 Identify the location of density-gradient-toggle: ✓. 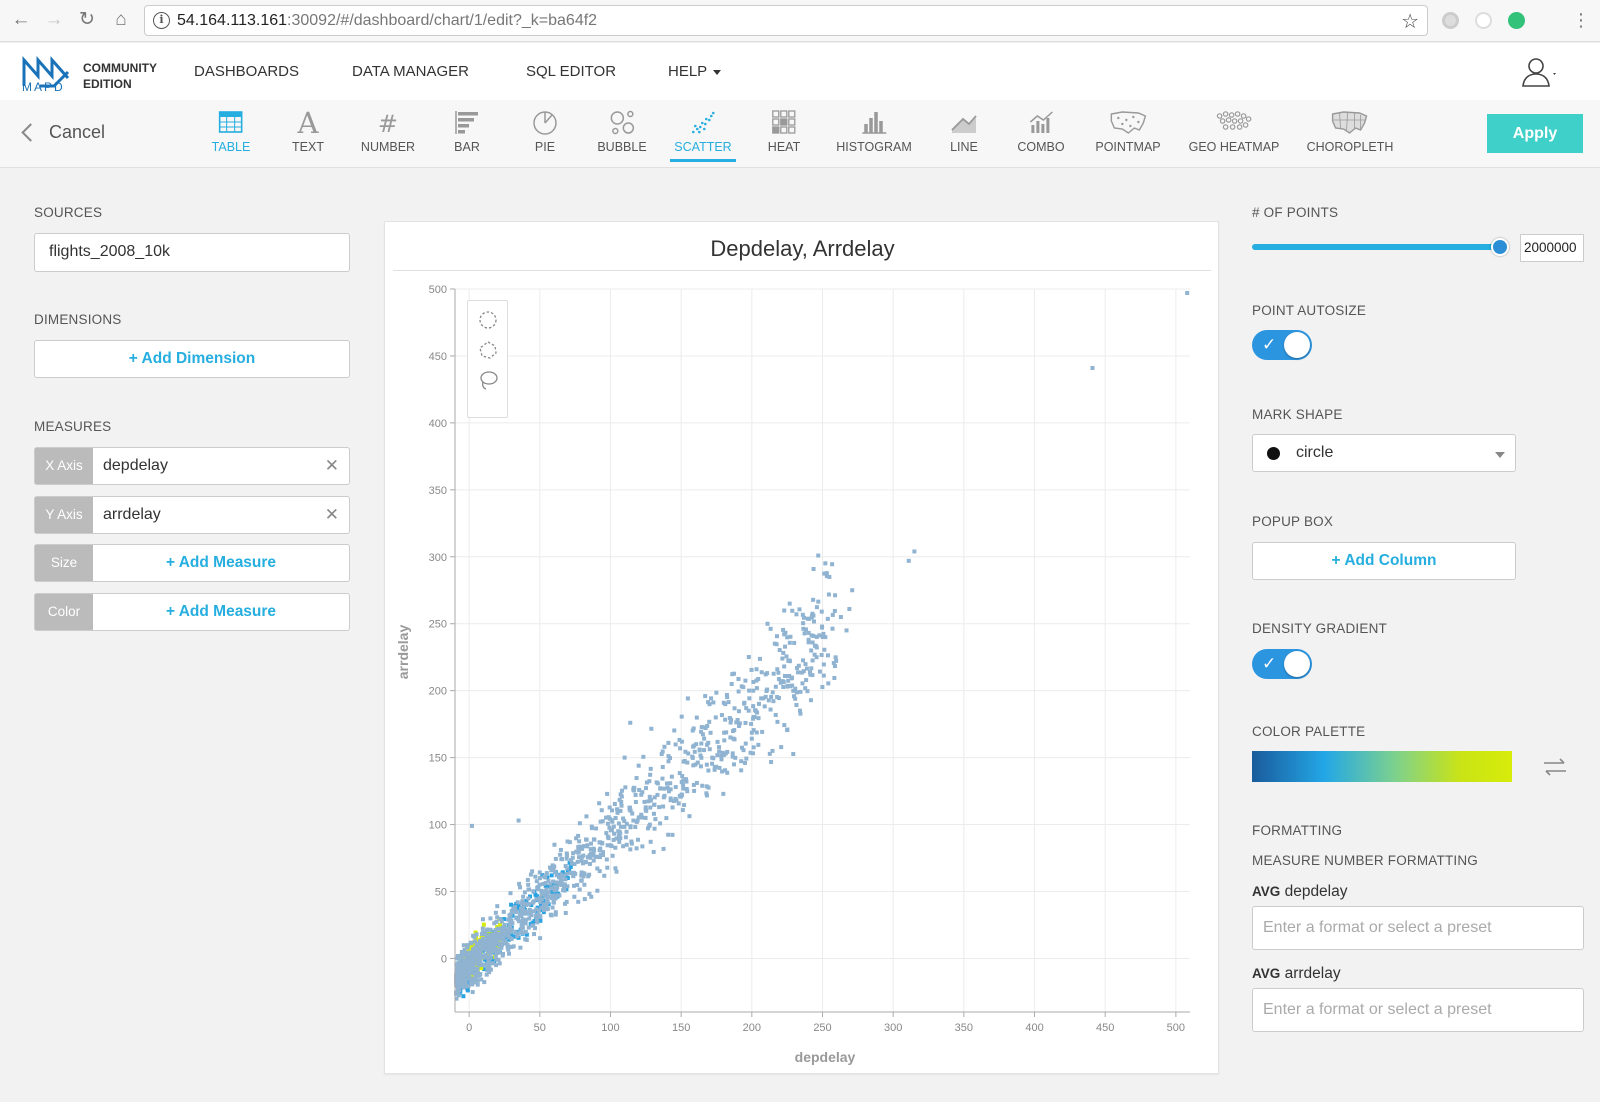
(1282, 664).